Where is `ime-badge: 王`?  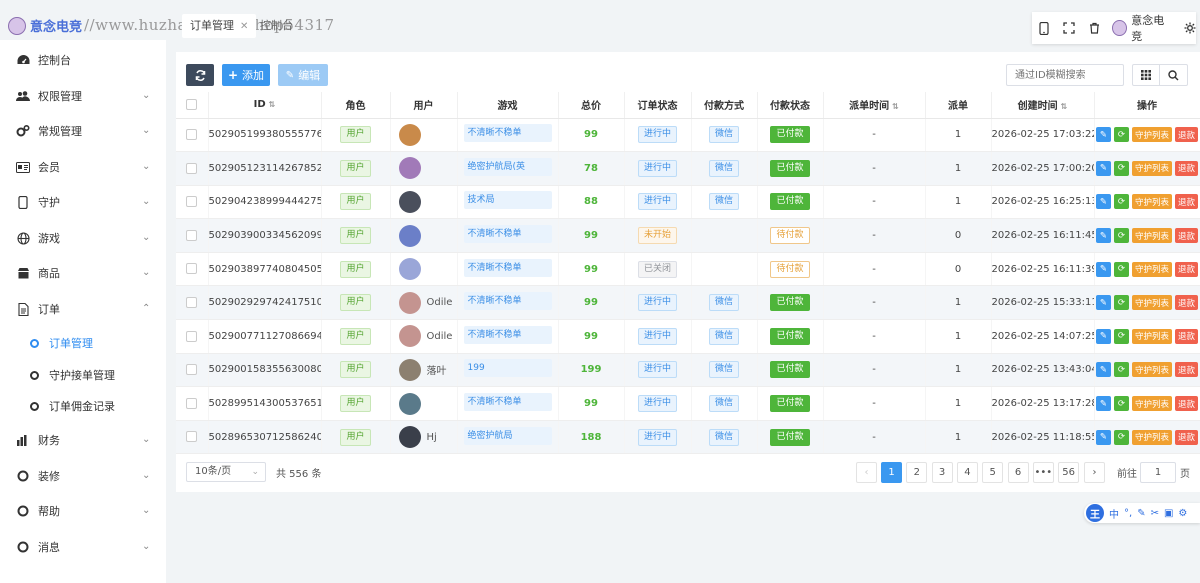 ime-badge: 王 is located at coordinates (1095, 513).